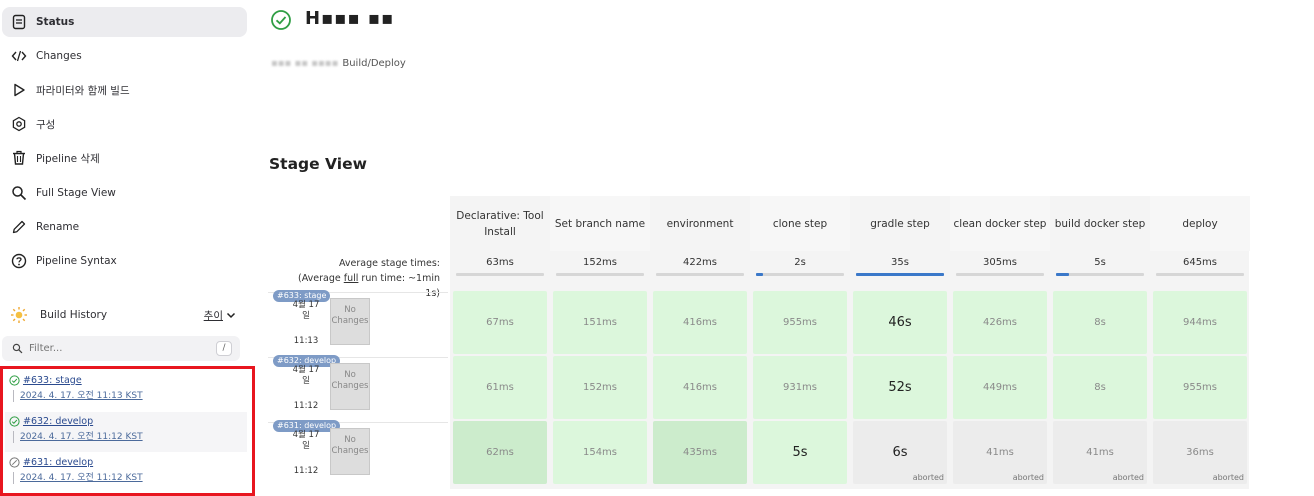 The width and height of the screenshot is (1314, 496). Describe the element at coordinates (213, 315) in the screenshot. I see `trend-link: 추이` at that location.